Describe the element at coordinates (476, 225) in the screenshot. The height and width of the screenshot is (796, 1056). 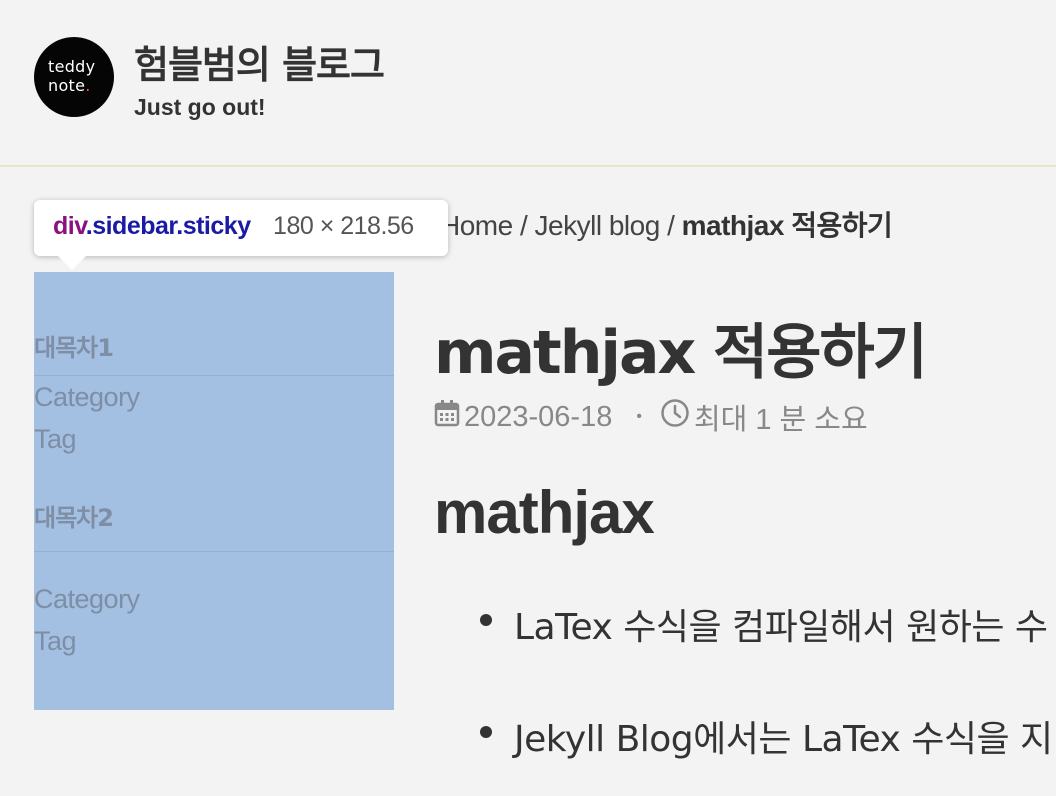
I see `breadcrumb-home: Home` at that location.